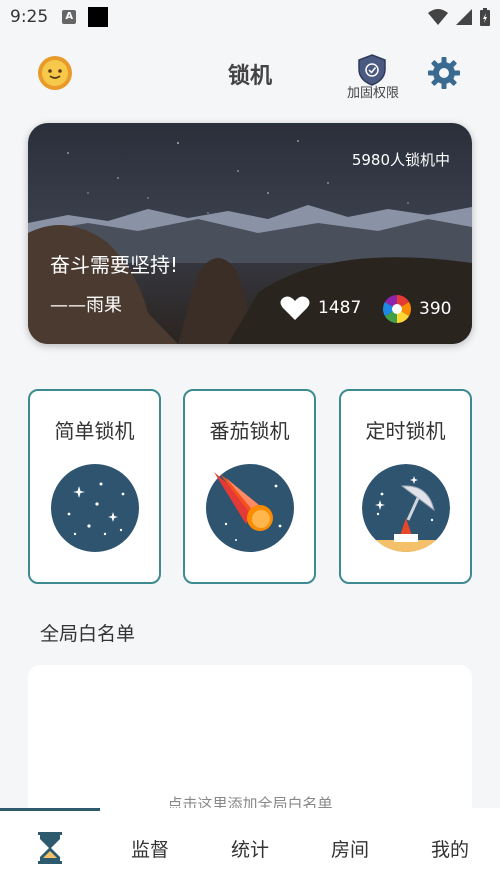  What do you see at coordinates (114, 265) in the screenshot?
I see `banner-quote: 奋斗需要坚持!` at bounding box center [114, 265].